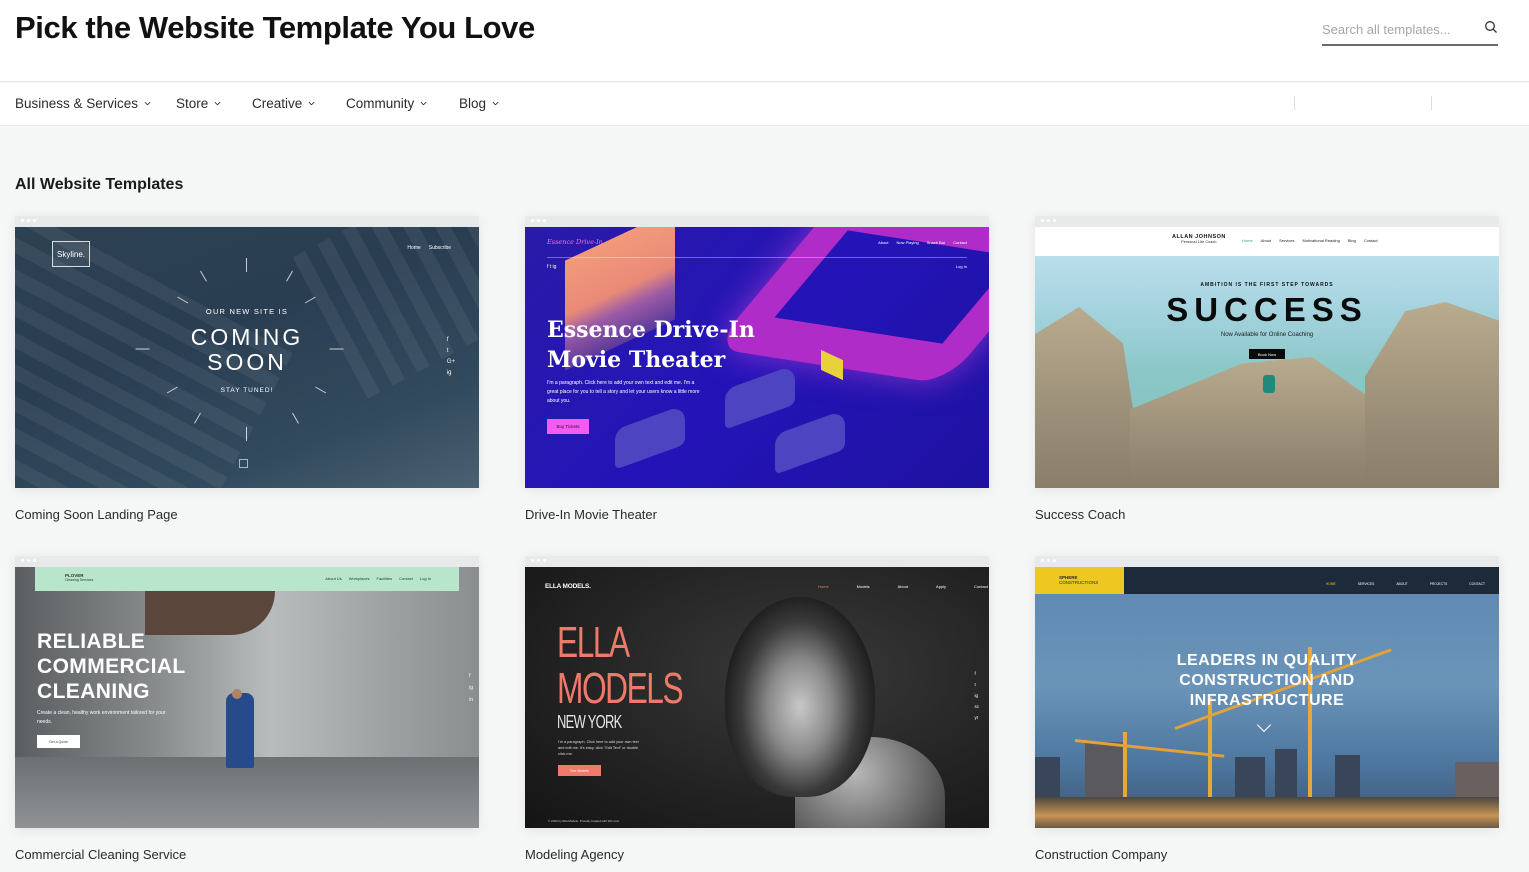 The image size is (1529, 872). Describe the element at coordinates (568, 586) in the screenshot. I see `preview-logo: ELLA MODELS.` at that location.